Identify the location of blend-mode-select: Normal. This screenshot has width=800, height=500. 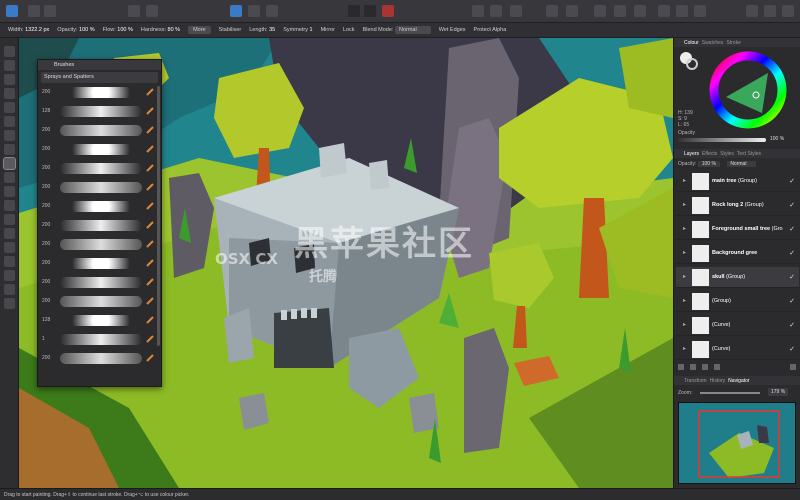
(412, 30).